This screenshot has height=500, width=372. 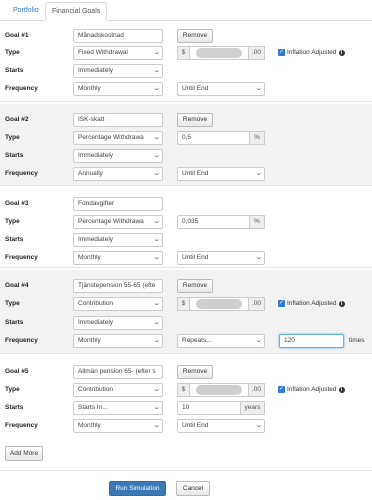 I want to click on footer-divider, so click(x=186, y=470).